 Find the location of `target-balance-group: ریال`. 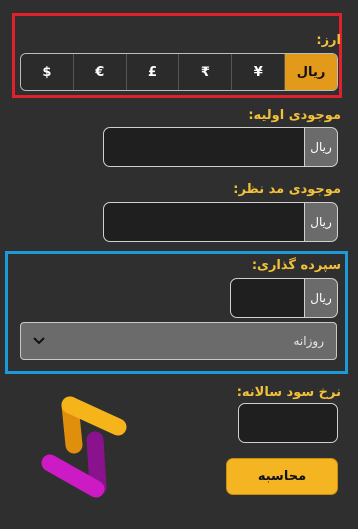

target-balance-group: ریال is located at coordinates (220, 222).